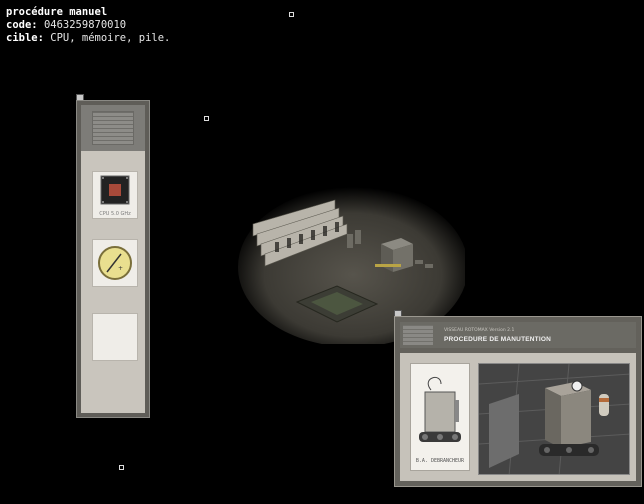 The image size is (644, 504). I want to click on inventory-panel: CPU 5.0 GHz +, so click(113, 259).